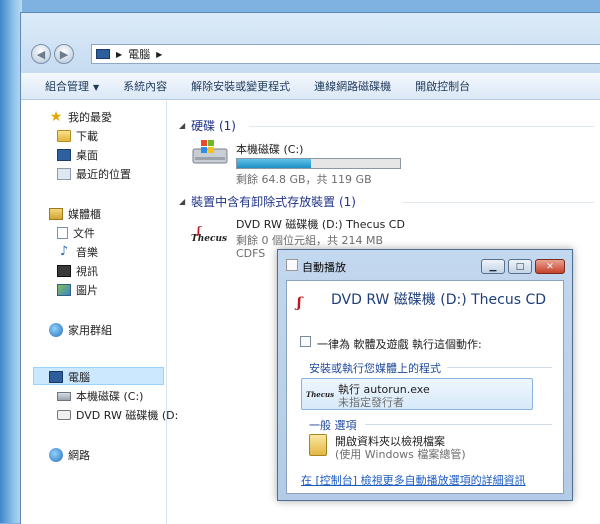 This screenshot has height=524, width=600. Describe the element at coordinates (64, 415) in the screenshot. I see `dvd-drive-icon` at that location.